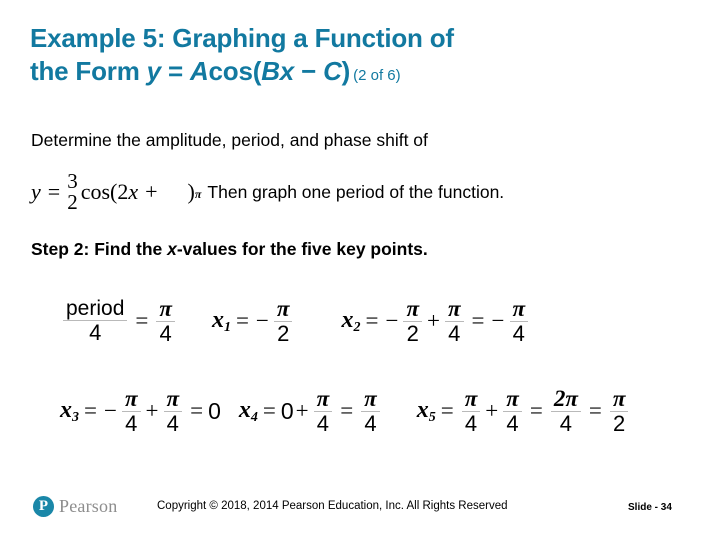 This screenshot has width=720, height=540. I want to click on x5-fraction-1: π 4, so click(471, 411).